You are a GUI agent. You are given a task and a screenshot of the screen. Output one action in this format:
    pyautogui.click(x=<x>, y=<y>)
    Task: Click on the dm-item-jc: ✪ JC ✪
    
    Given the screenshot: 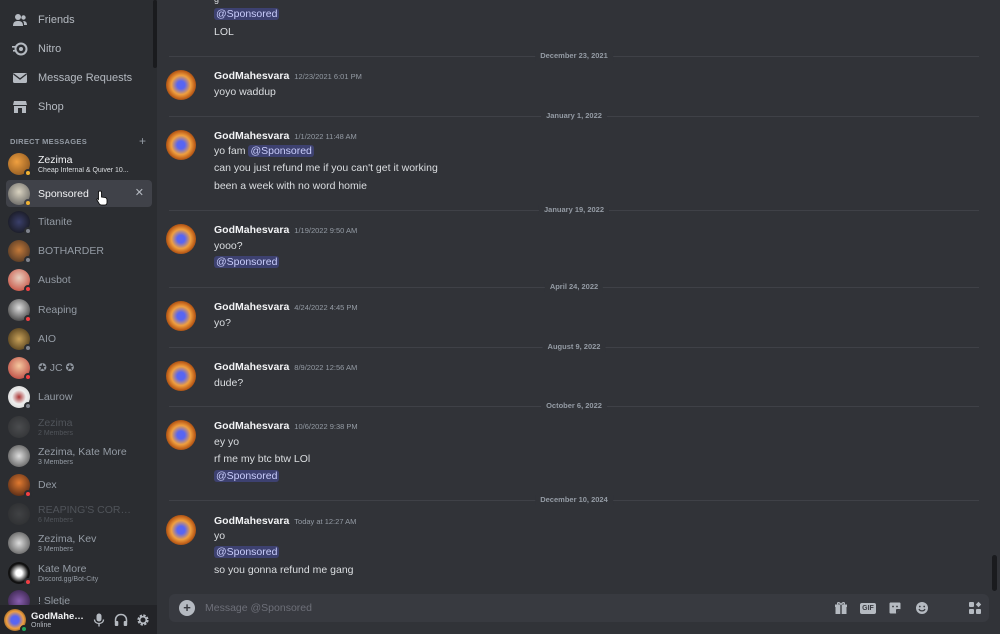 What is the action you would take?
    pyautogui.click(x=79, y=367)
    